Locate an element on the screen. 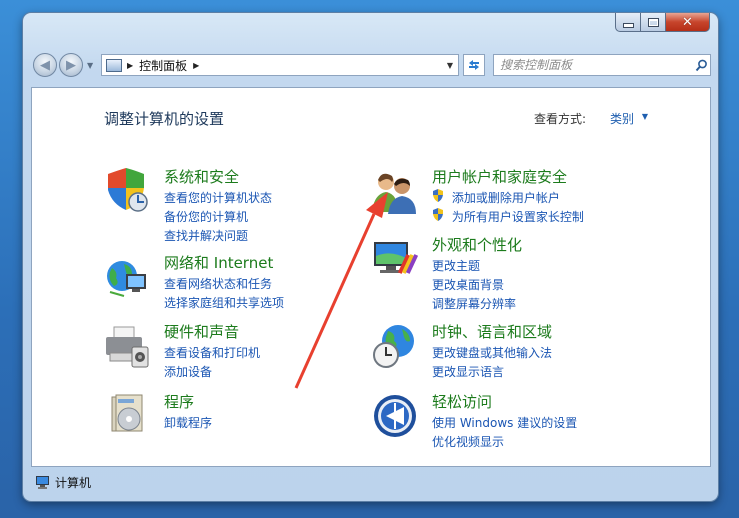  link-add-remove-accounts: 添加或删除用户帐户 is located at coordinates (508, 198).